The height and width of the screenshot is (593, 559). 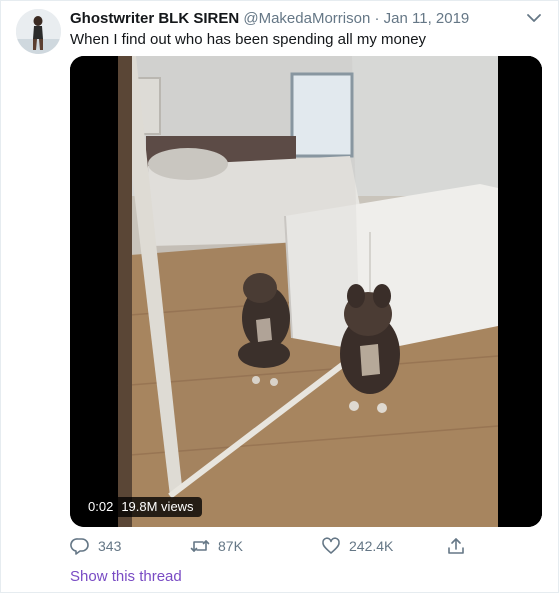 What do you see at coordinates (79, 546) in the screenshot?
I see `reply-icon` at bounding box center [79, 546].